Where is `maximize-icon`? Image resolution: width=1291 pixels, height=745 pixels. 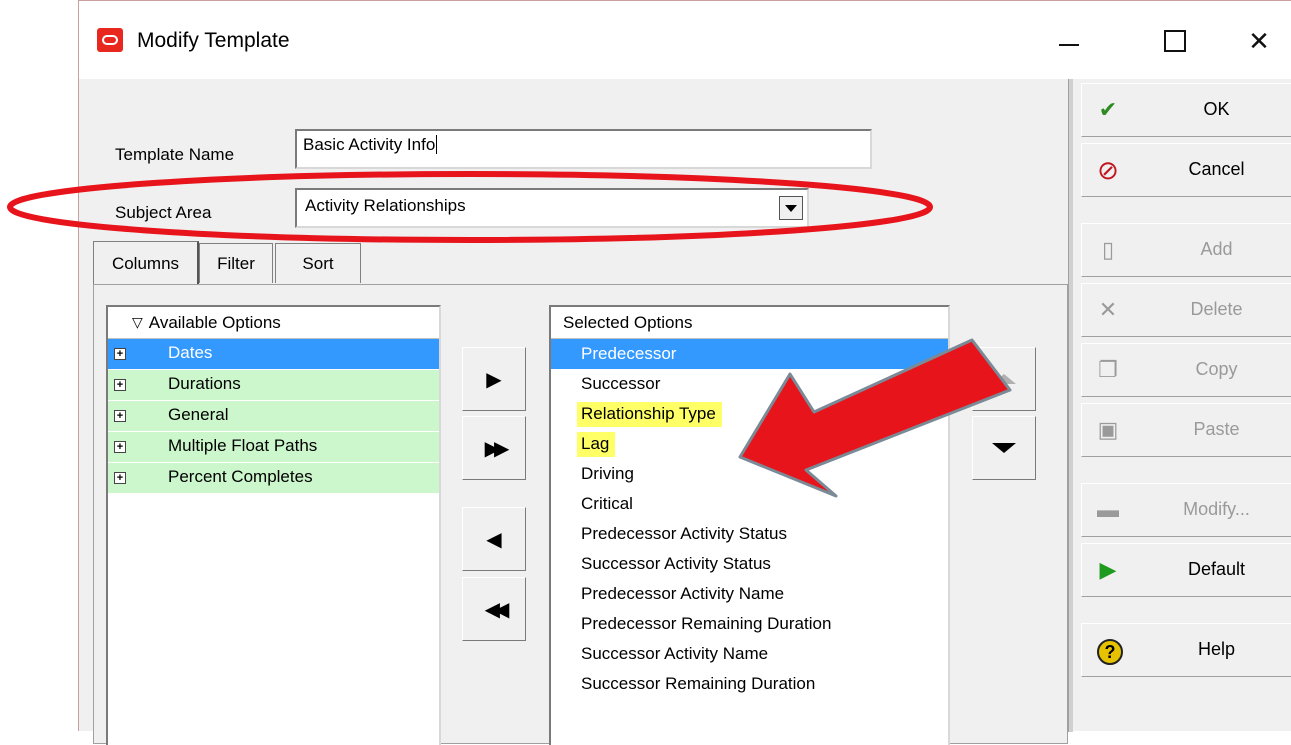
maximize-icon is located at coordinates (1175, 41).